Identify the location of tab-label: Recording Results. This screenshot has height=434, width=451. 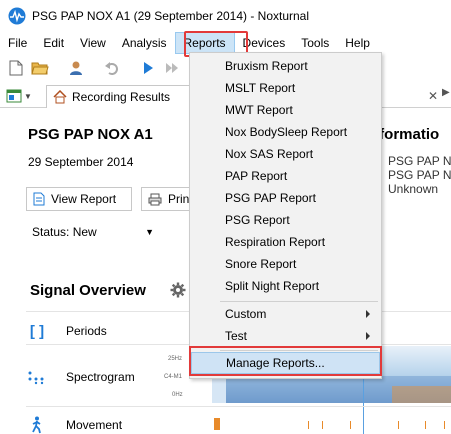
(121, 97).